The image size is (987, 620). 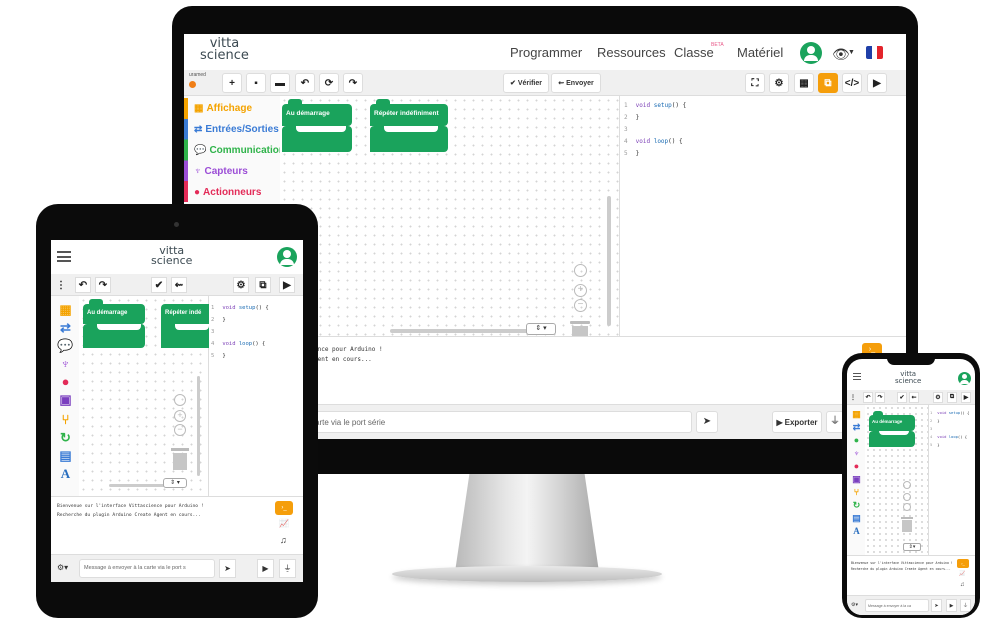 What do you see at coordinates (232, 83) in the screenshot?
I see `add-icon: +` at bounding box center [232, 83].